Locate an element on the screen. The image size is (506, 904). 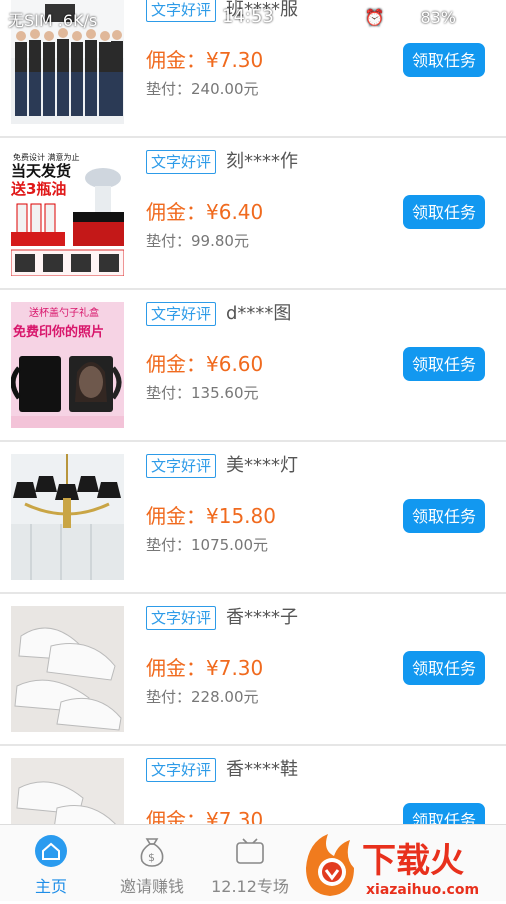
status-bar: 无SIM .6K/s 14:53 ⏰ 83% is located at coordinates (253, 17).